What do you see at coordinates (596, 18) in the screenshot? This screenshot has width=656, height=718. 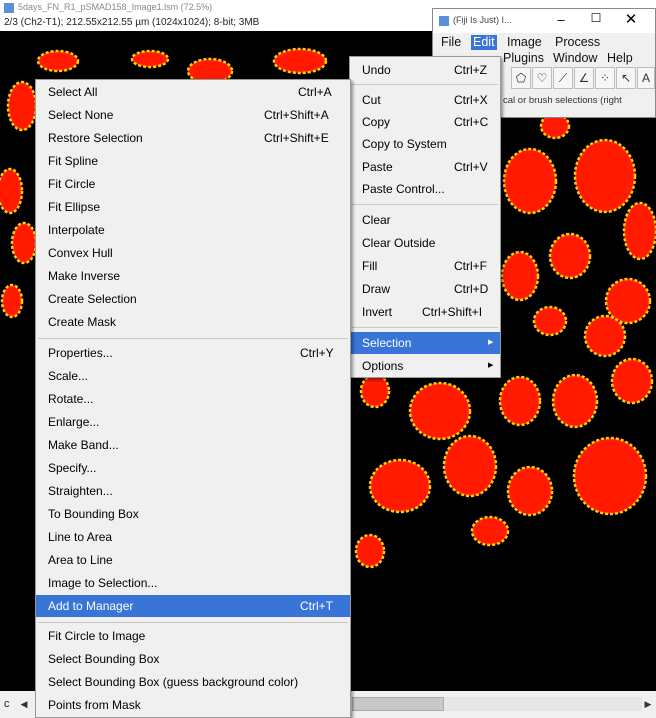 I see `maximize-button: ☐` at bounding box center [596, 18].